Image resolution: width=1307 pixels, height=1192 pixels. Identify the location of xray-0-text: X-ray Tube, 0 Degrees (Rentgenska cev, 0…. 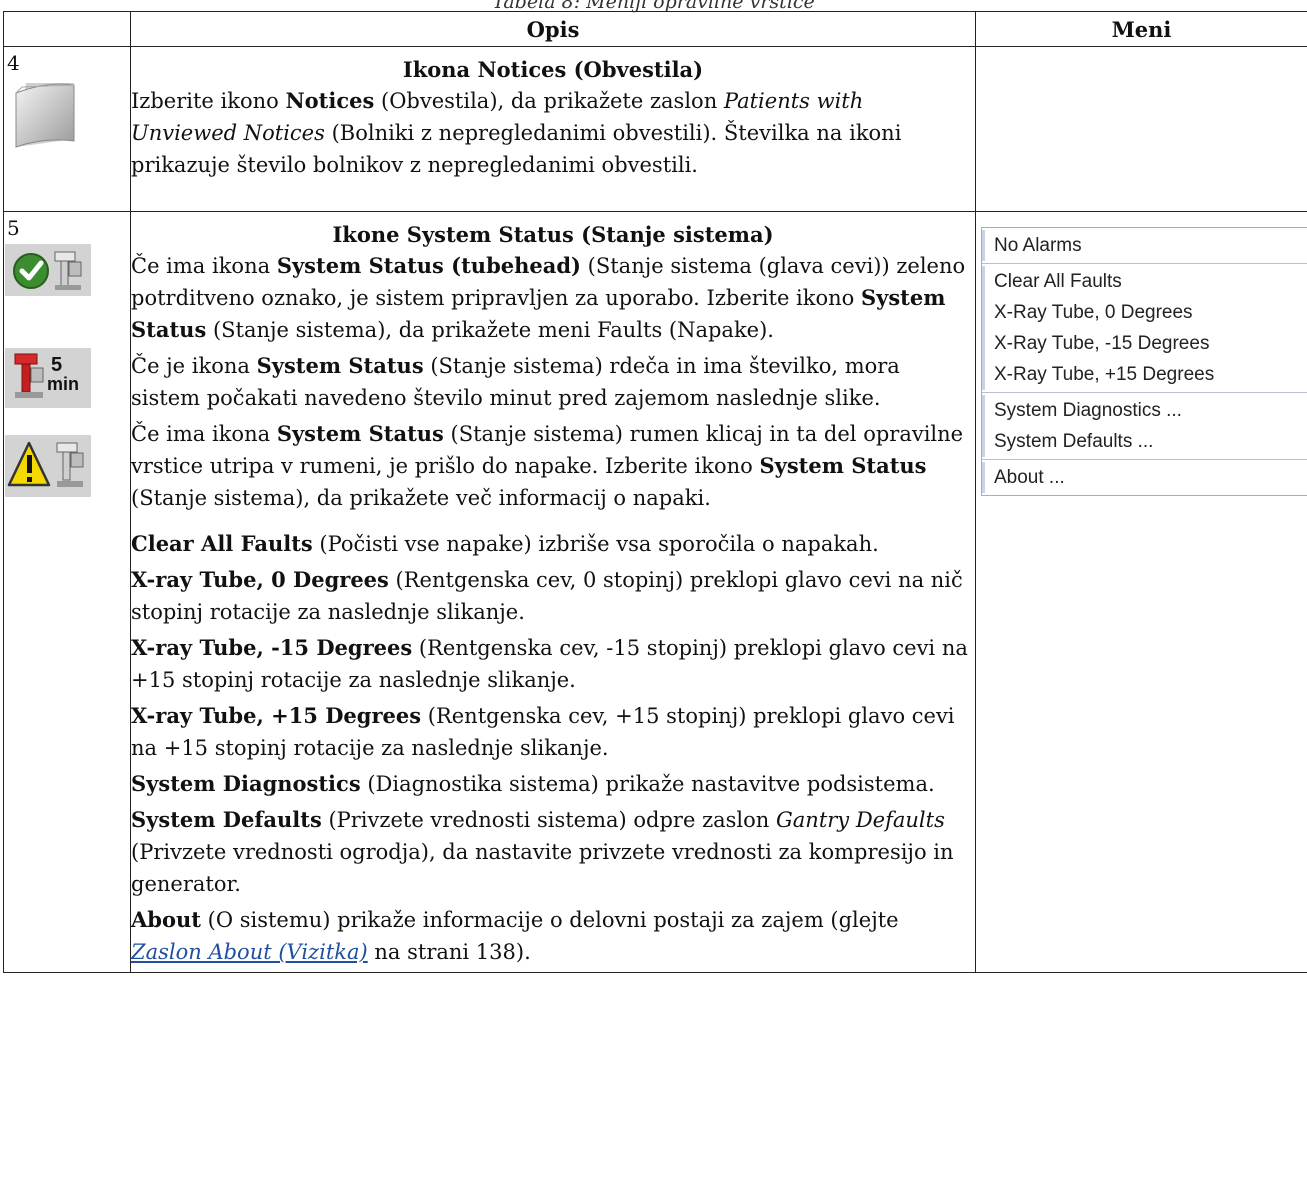
(553, 596).